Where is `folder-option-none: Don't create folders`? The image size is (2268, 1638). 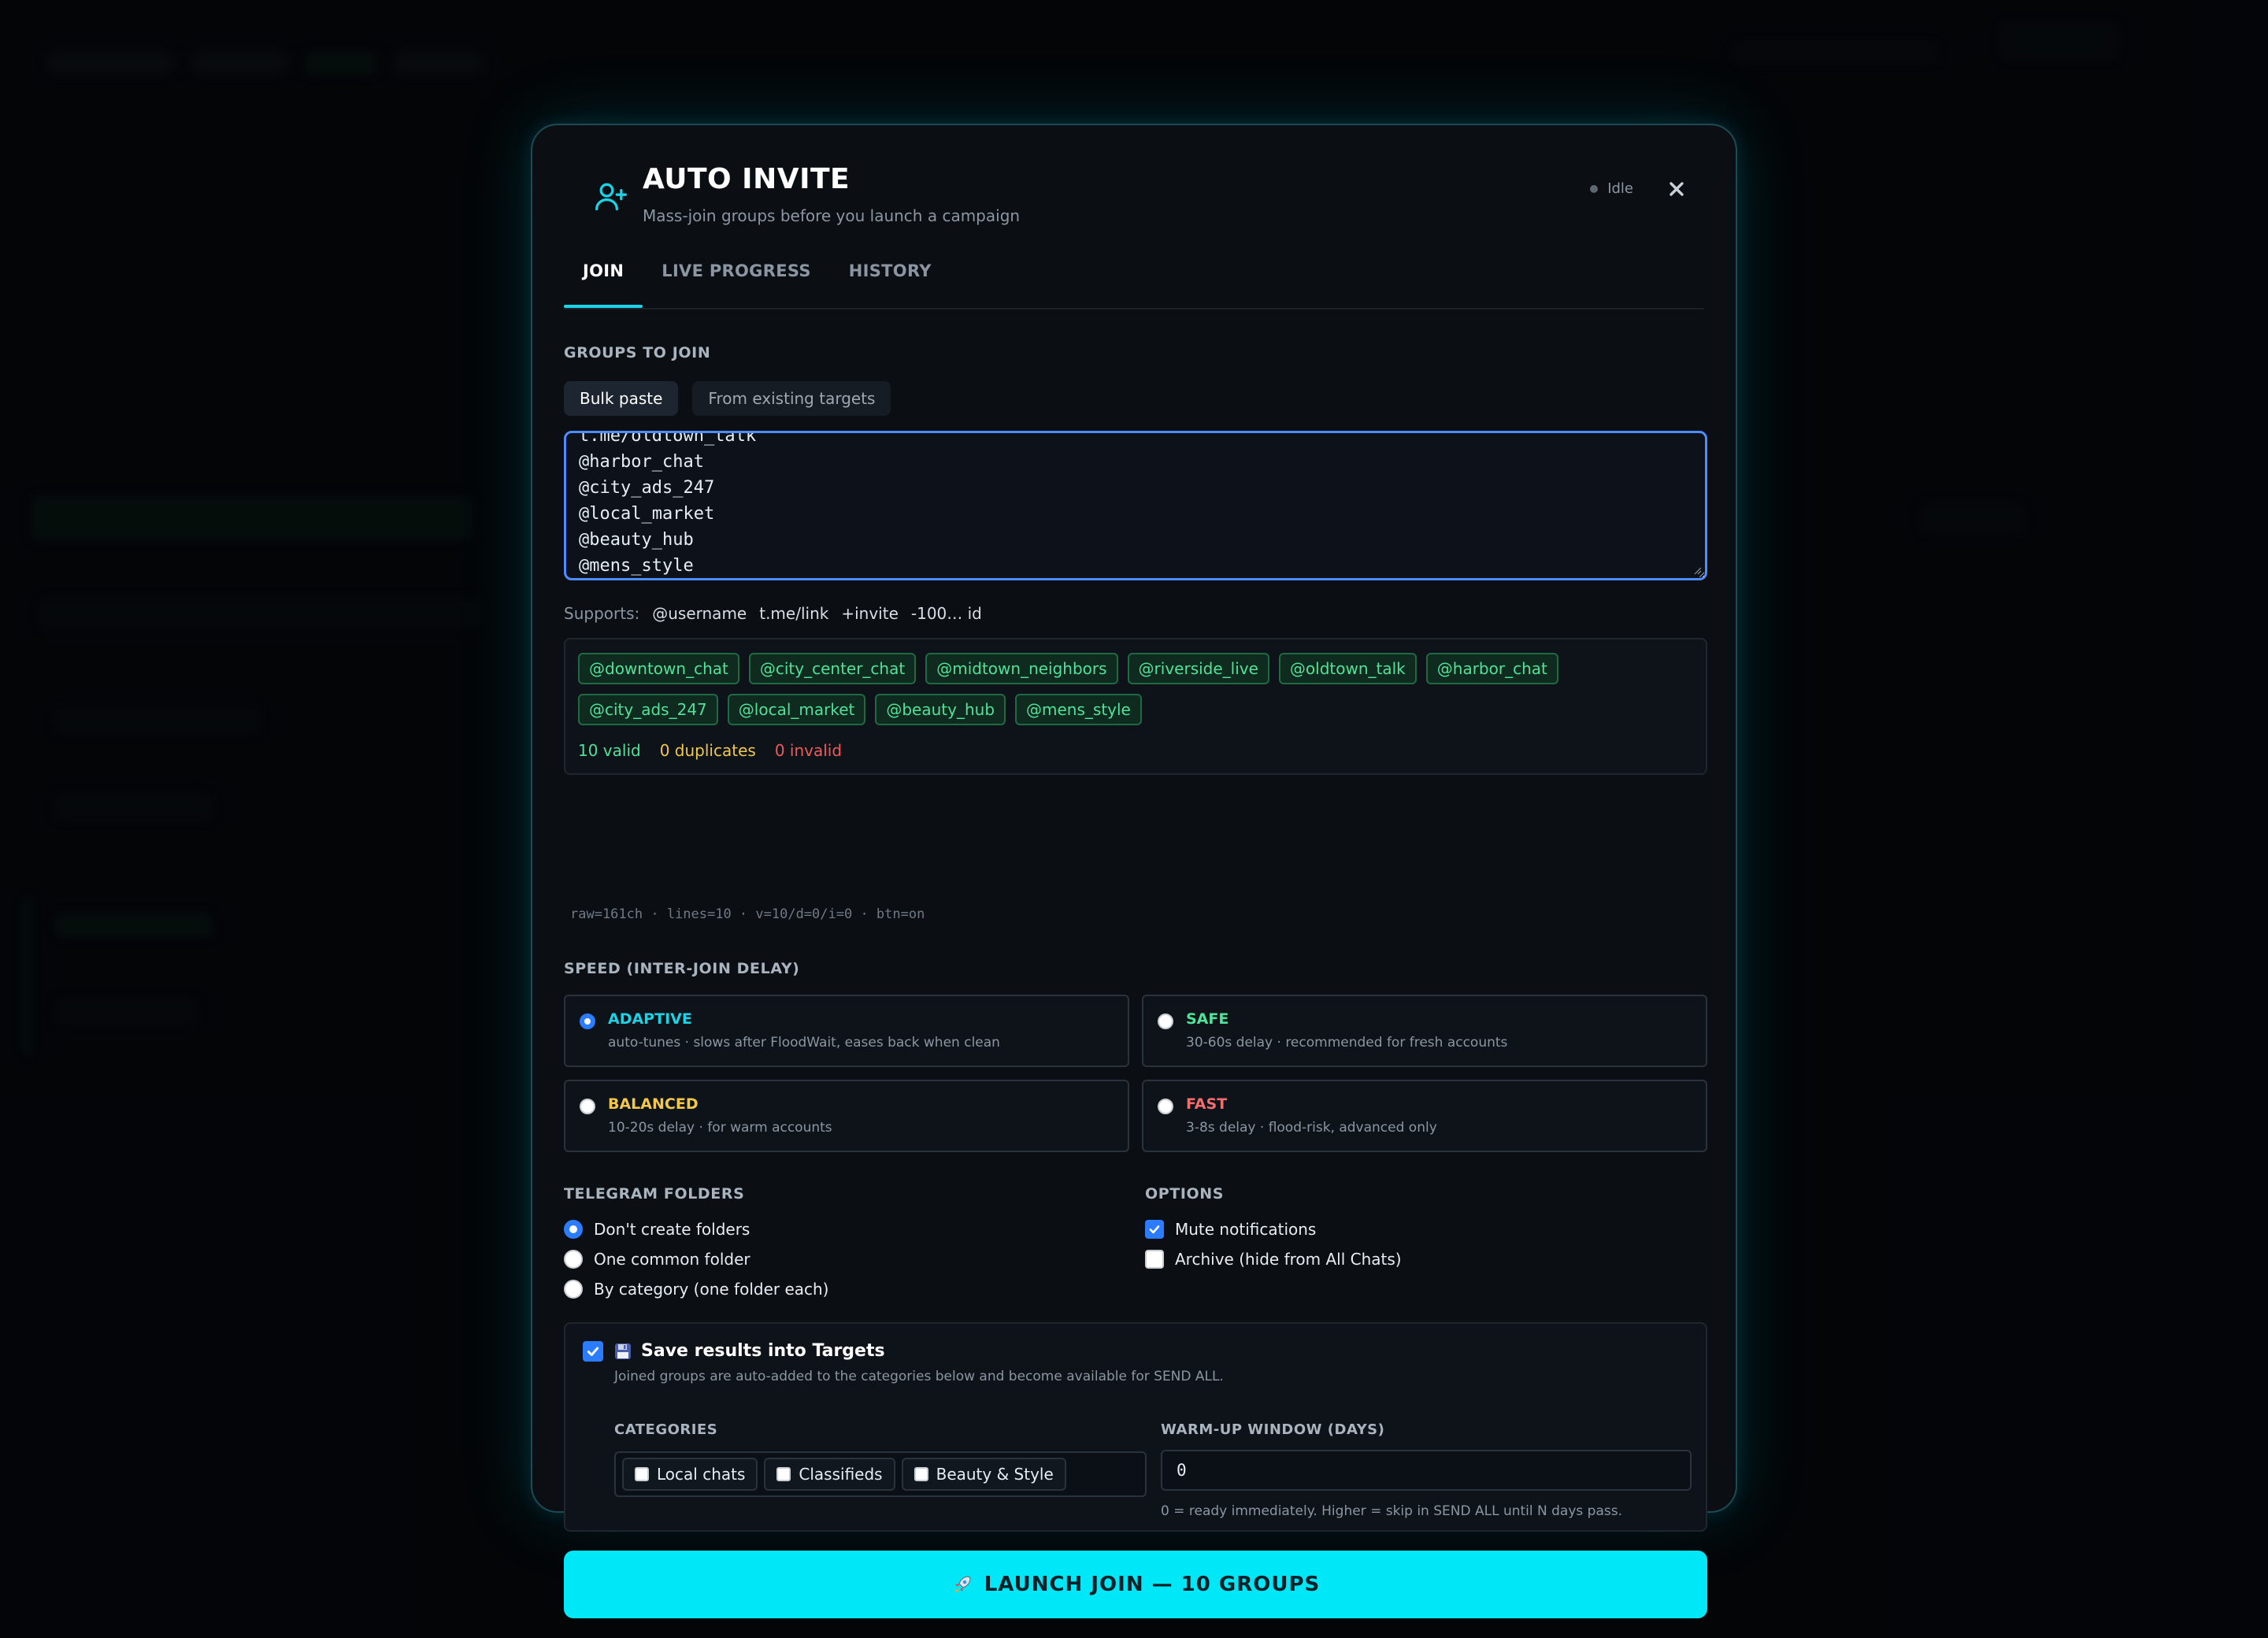
folder-option-none: Don't create folders is located at coordinates (696, 1229).